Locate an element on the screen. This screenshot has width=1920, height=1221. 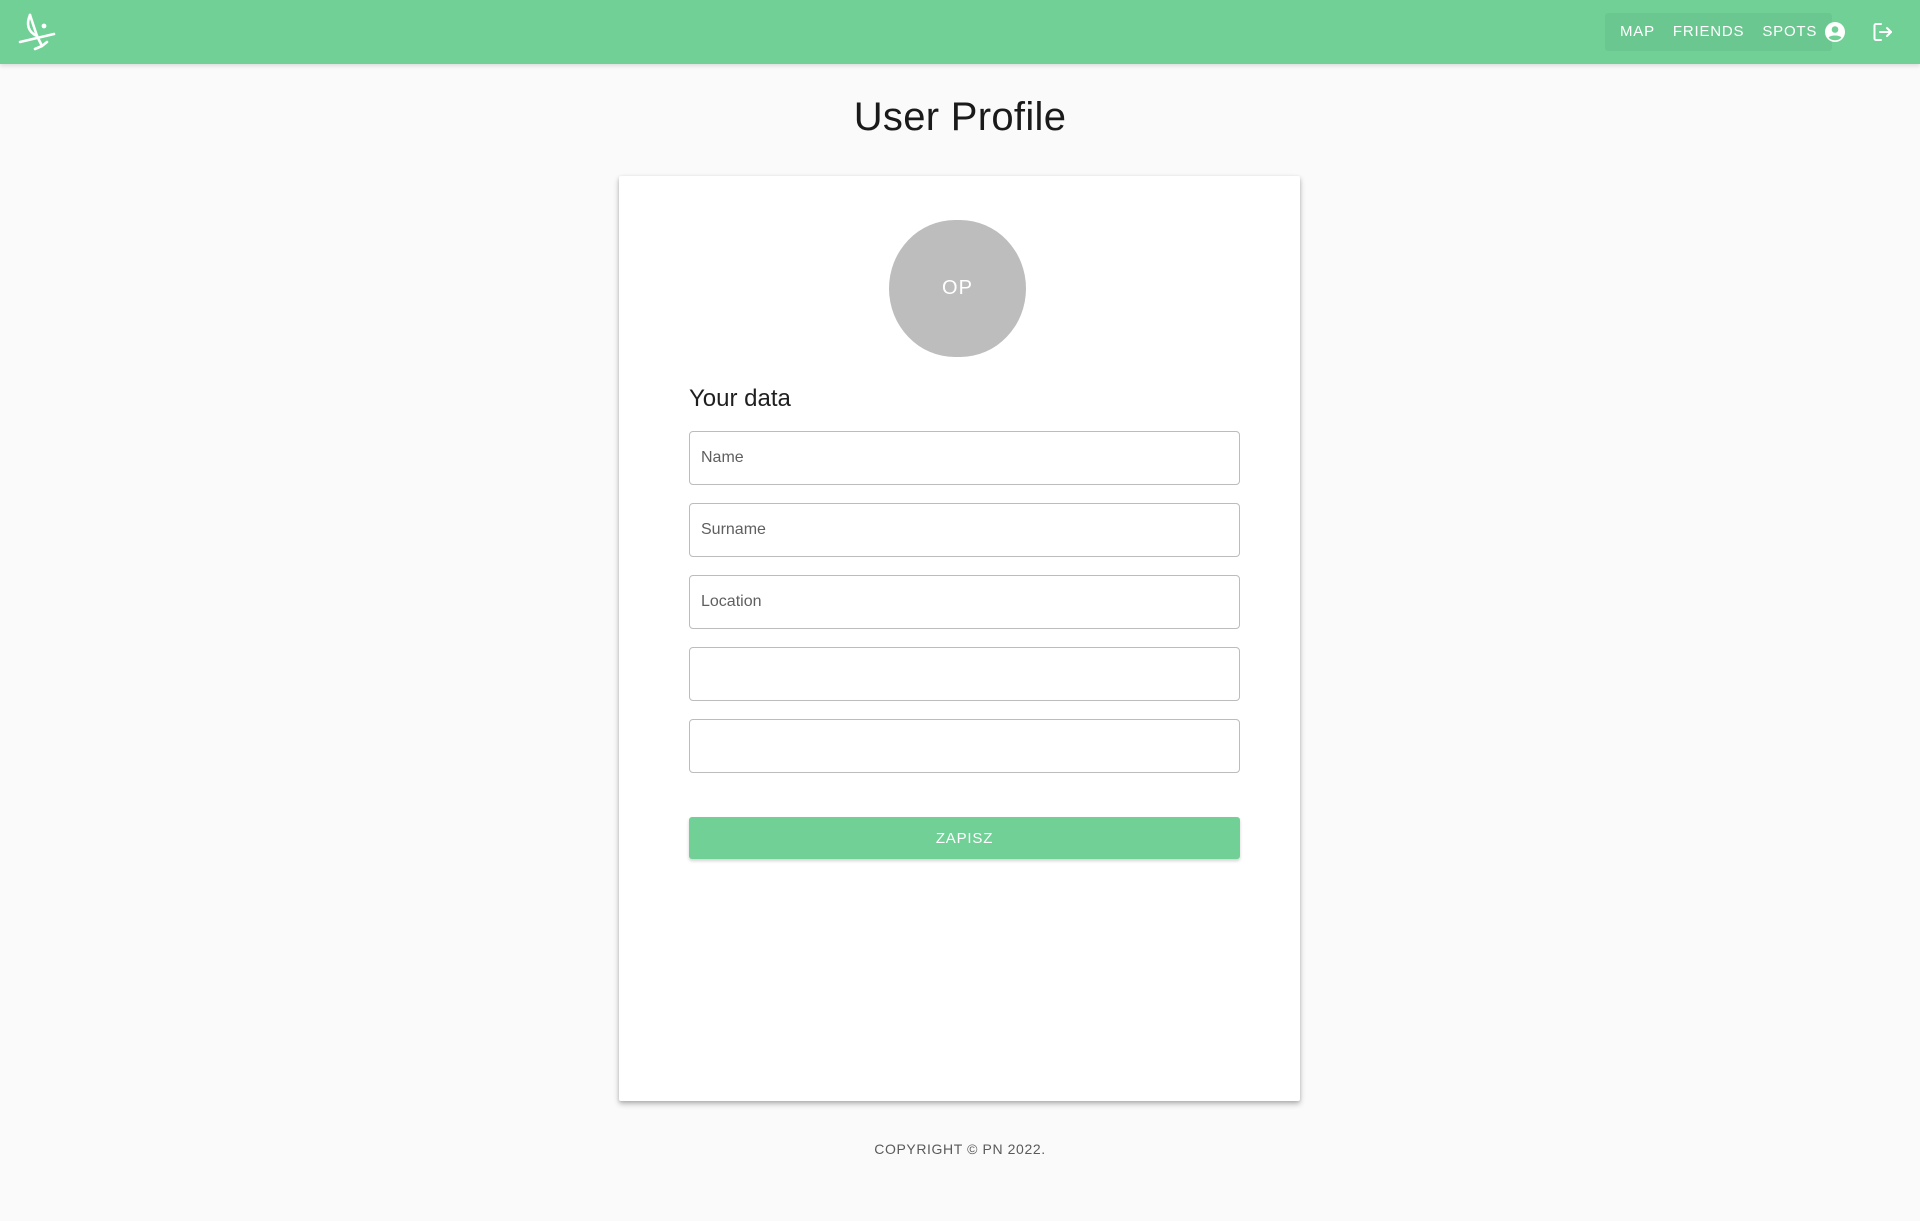
name-input is located at coordinates (964, 458).